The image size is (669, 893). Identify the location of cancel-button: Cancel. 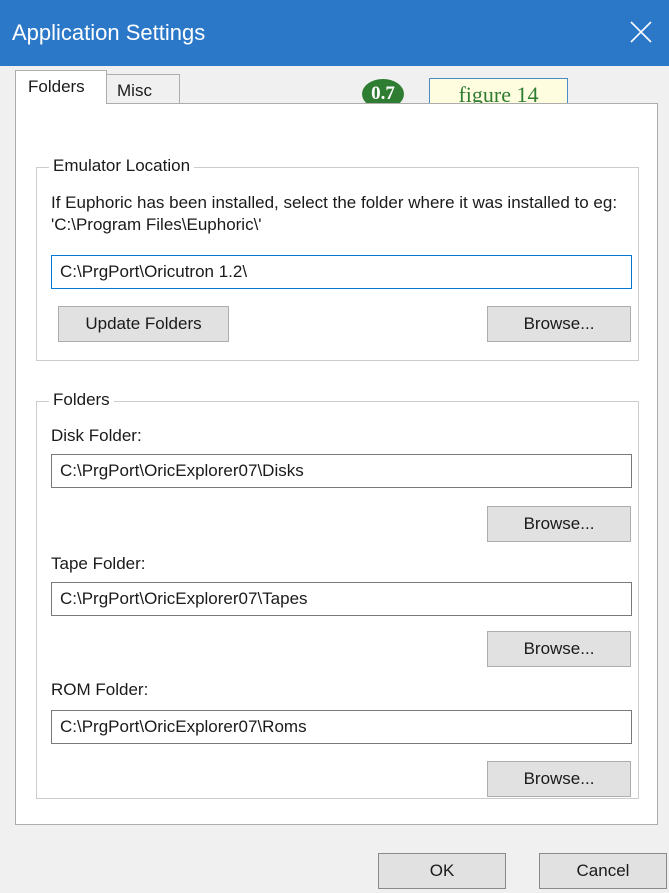
(603, 871).